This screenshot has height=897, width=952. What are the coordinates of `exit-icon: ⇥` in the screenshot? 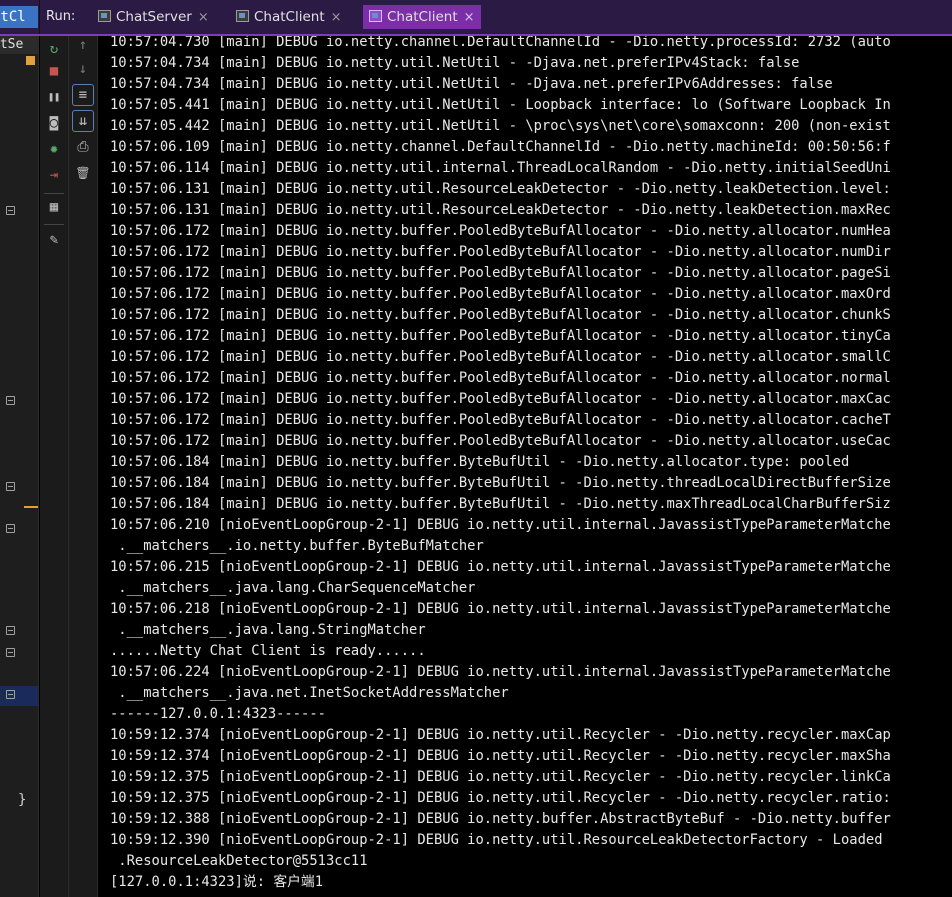 It's located at (54, 175).